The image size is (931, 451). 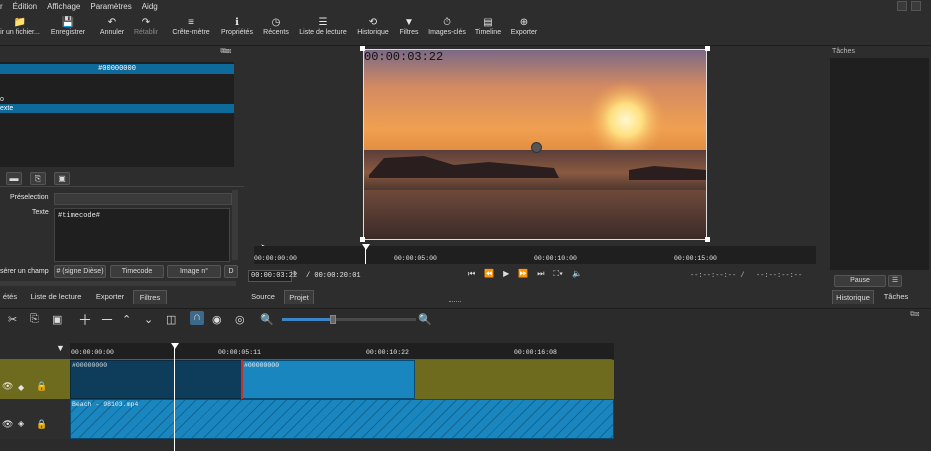 What do you see at coordinates (10, 297) in the screenshot?
I see `tab-properties: étés` at bounding box center [10, 297].